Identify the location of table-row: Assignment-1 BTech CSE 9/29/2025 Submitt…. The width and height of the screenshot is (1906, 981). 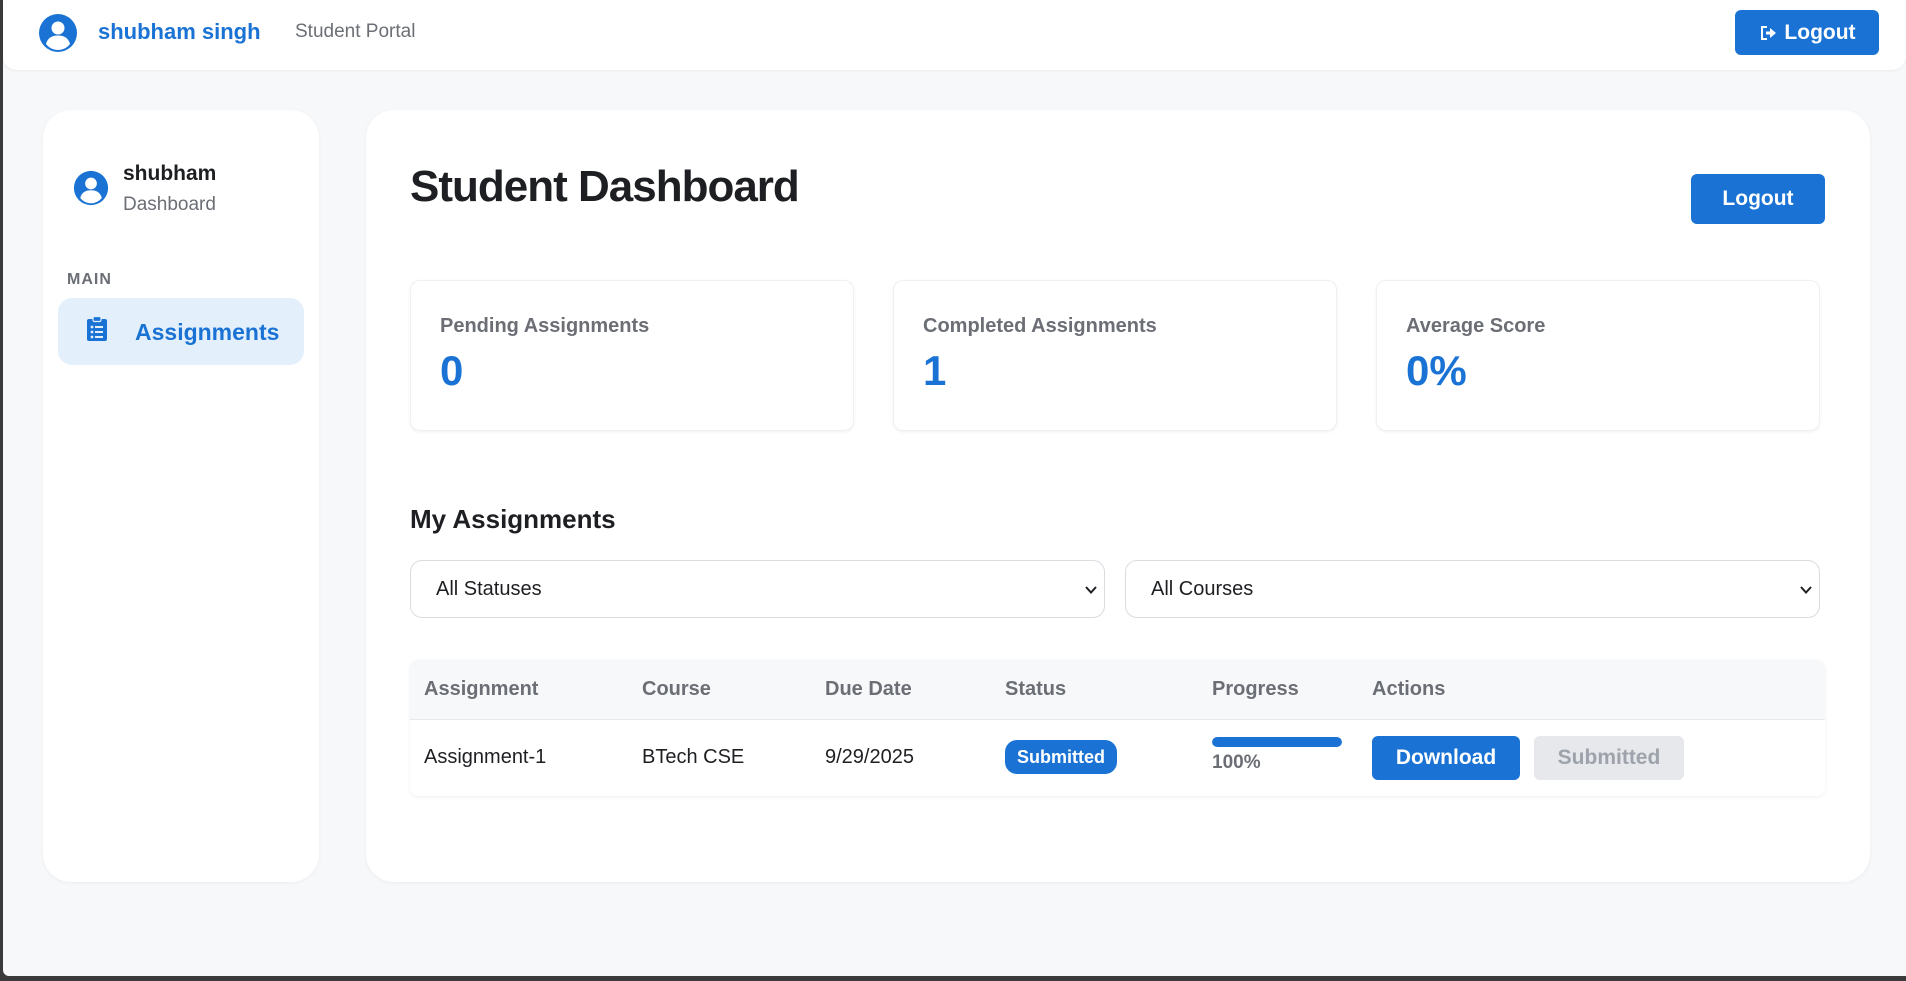
(1117, 758).